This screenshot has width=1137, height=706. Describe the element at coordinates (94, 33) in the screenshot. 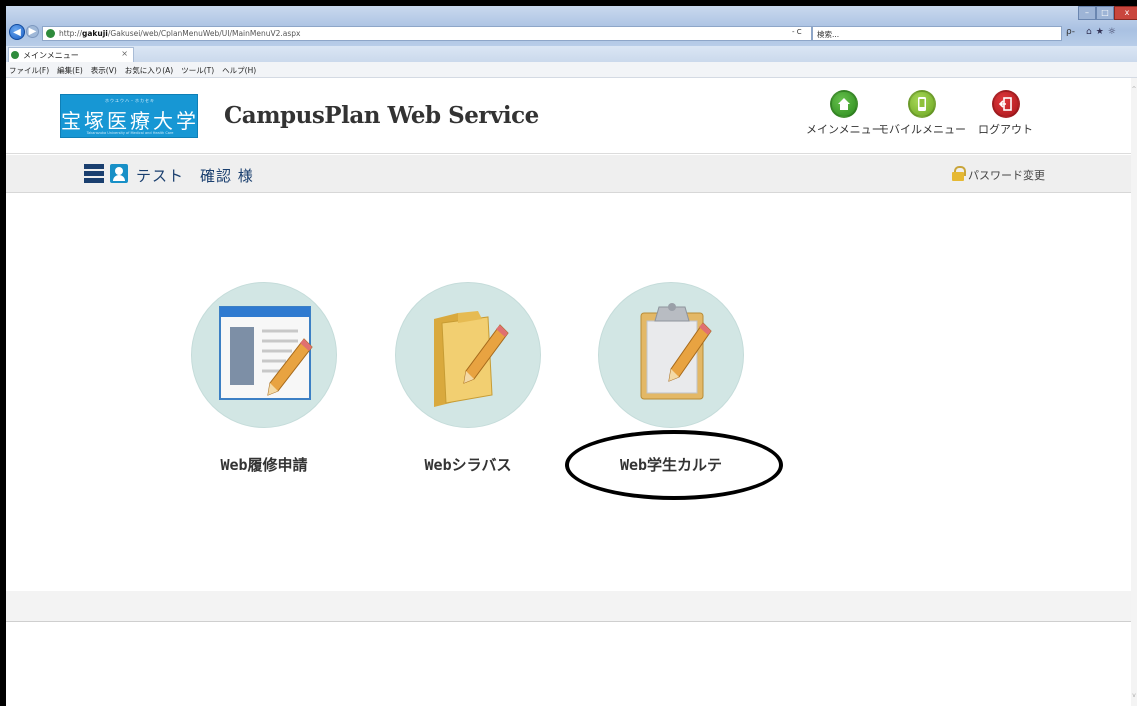

I see `url-host: gakuji` at that location.